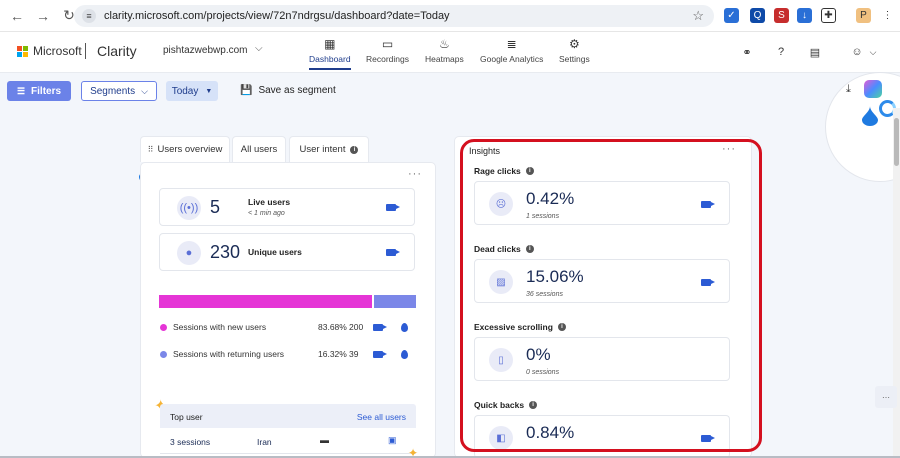  What do you see at coordinates (329, 149) in the screenshot?
I see `tab-user-intent: User intent i` at bounding box center [329, 149].